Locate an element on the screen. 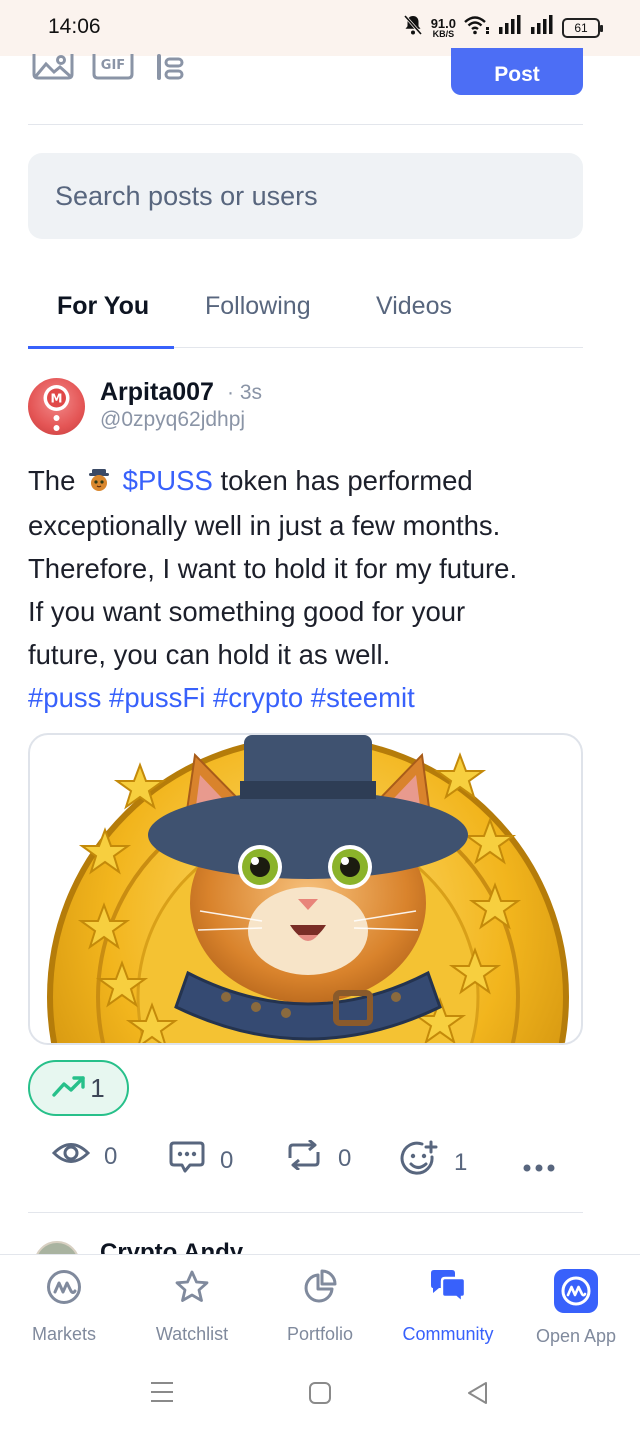 The image size is (640, 1433). wifi-icon is located at coordinates (477, 27).